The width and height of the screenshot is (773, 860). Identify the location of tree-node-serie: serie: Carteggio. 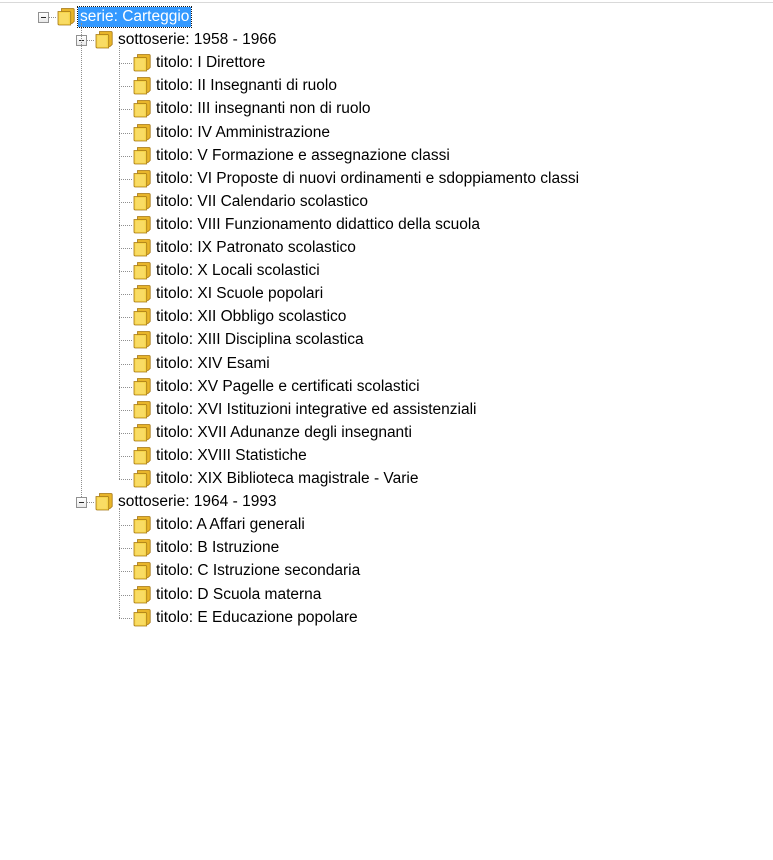
(134, 17).